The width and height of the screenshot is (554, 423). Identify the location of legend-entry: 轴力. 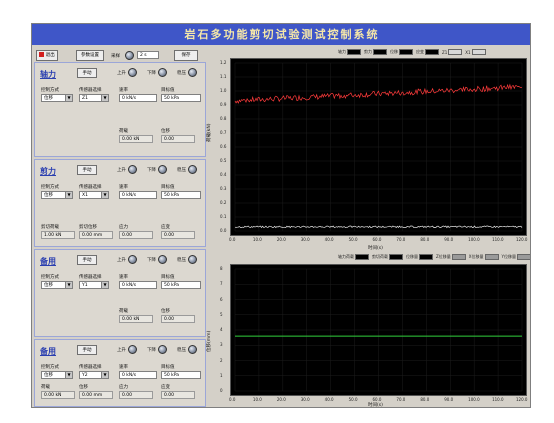
(349, 52).